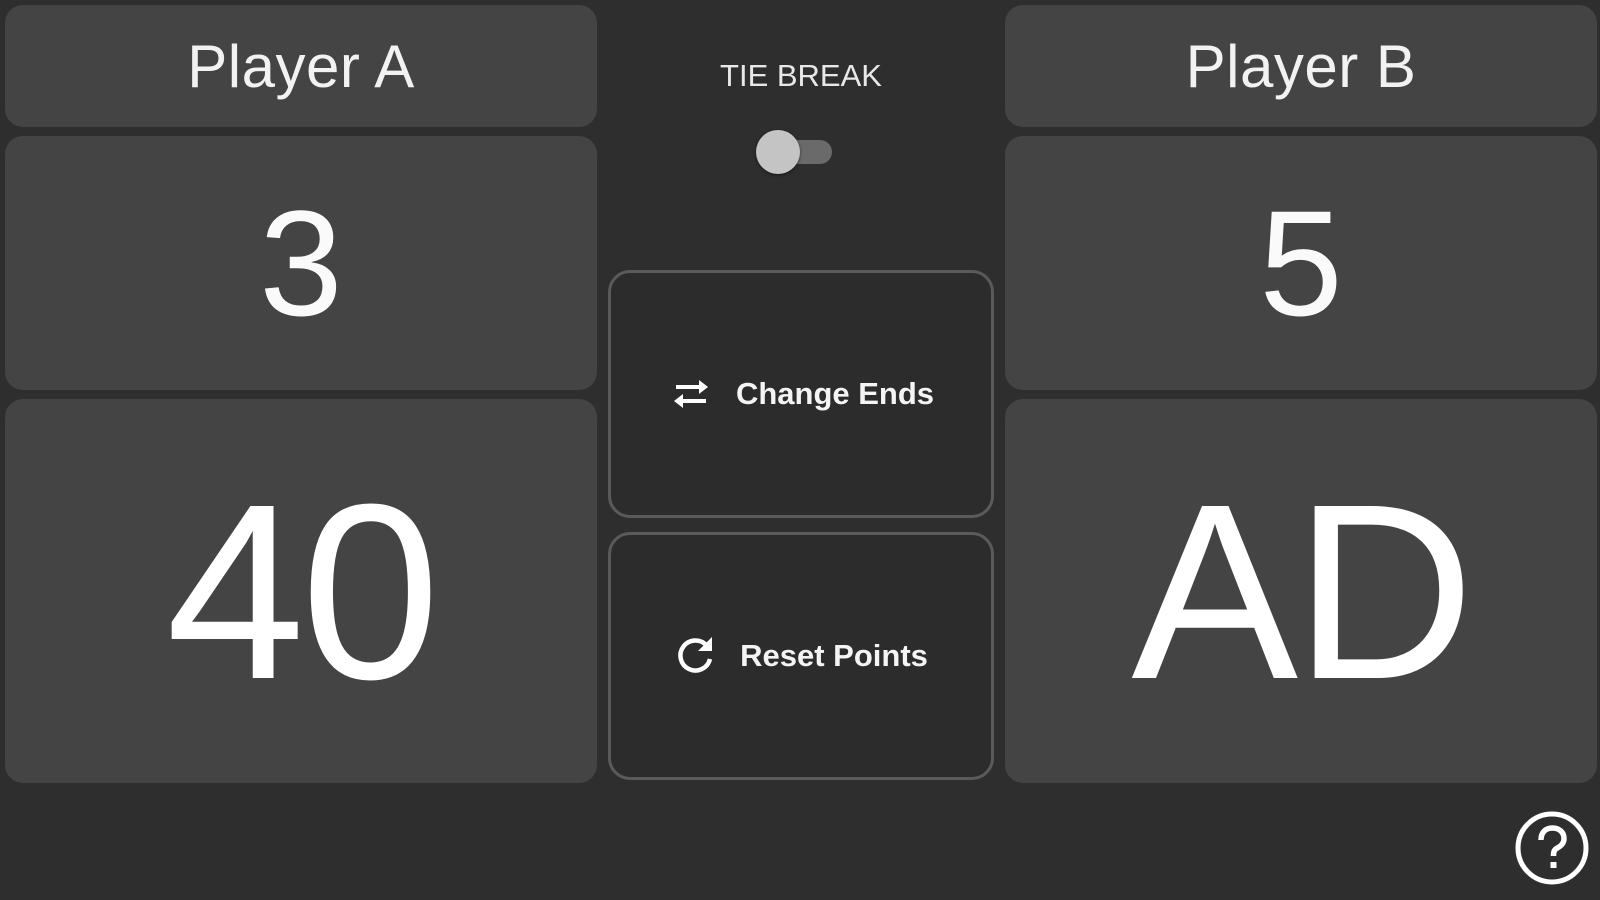 The height and width of the screenshot is (900, 1600). I want to click on player-a-games-value: 3, so click(301, 262).